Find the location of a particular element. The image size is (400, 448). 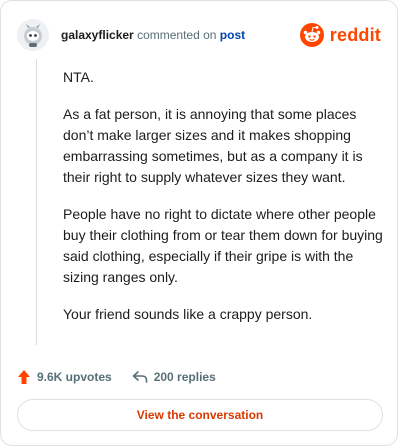

snoo-avatar-icon is located at coordinates (33, 35).